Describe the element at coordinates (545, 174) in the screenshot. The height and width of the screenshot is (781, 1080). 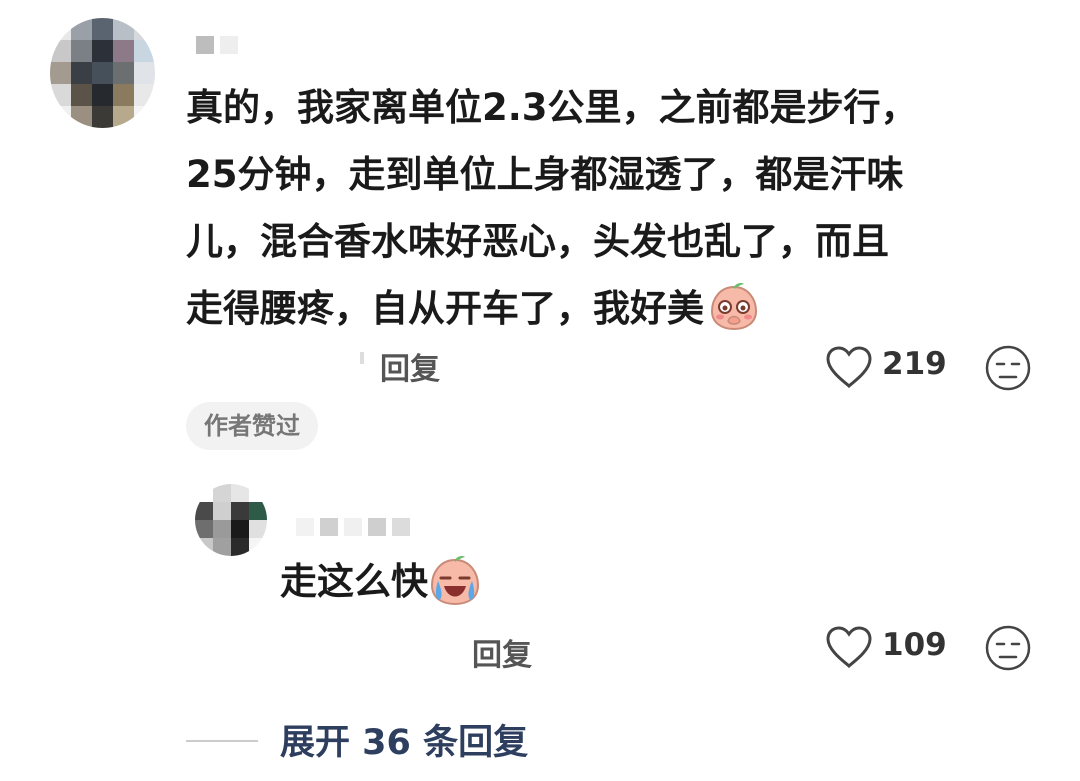
I see `comment-line: 25分钟，走到单位上身都湿透了，都是汗味` at that location.